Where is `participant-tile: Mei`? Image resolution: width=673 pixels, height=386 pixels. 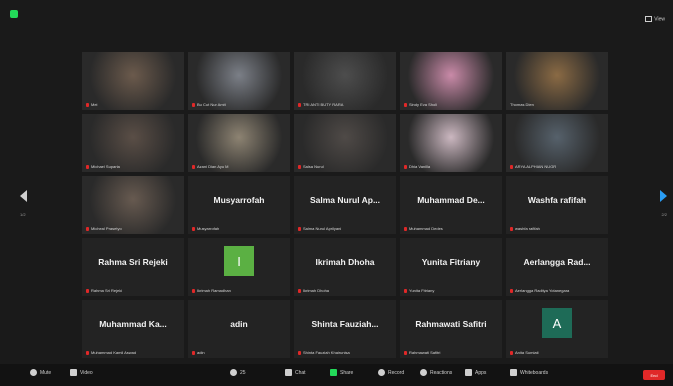
participant-tile: Mei is located at coordinates (133, 81).